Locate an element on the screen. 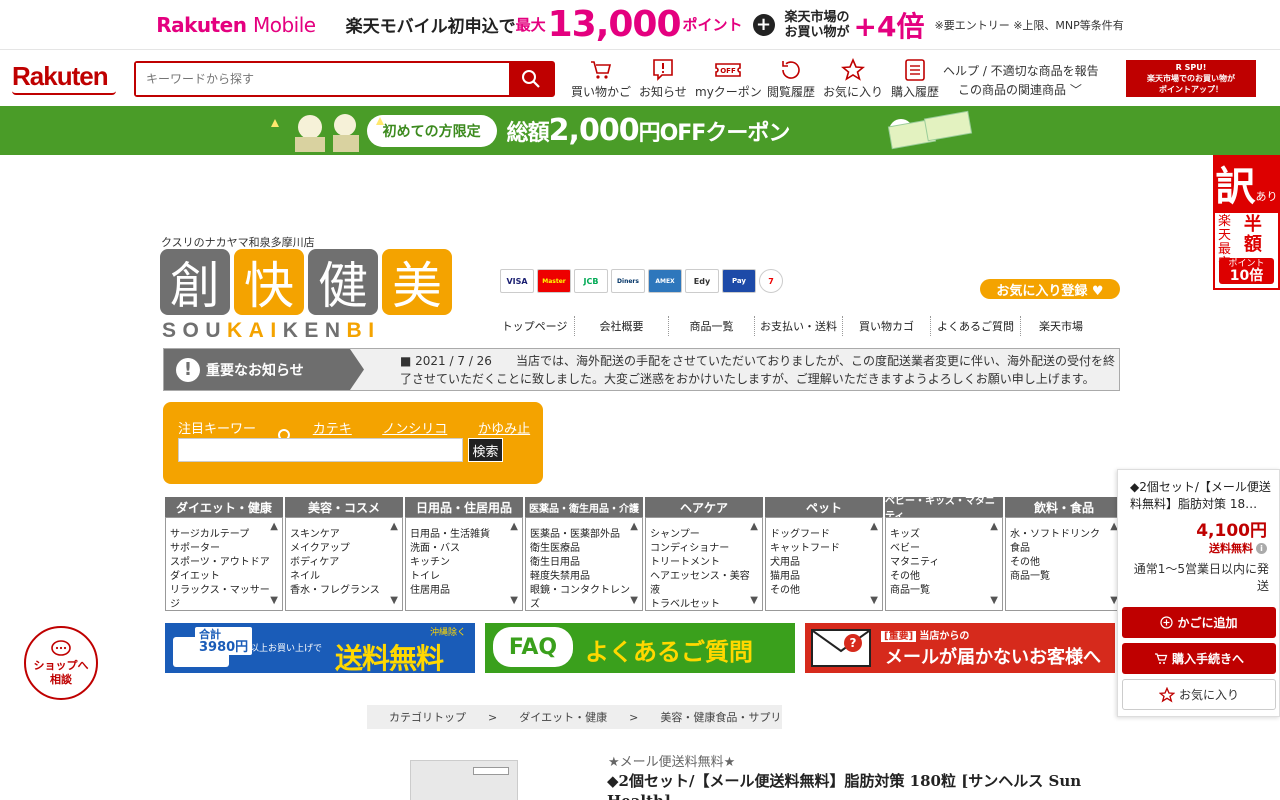  add-to-cart-button: かごに追加 is located at coordinates (1199, 622).